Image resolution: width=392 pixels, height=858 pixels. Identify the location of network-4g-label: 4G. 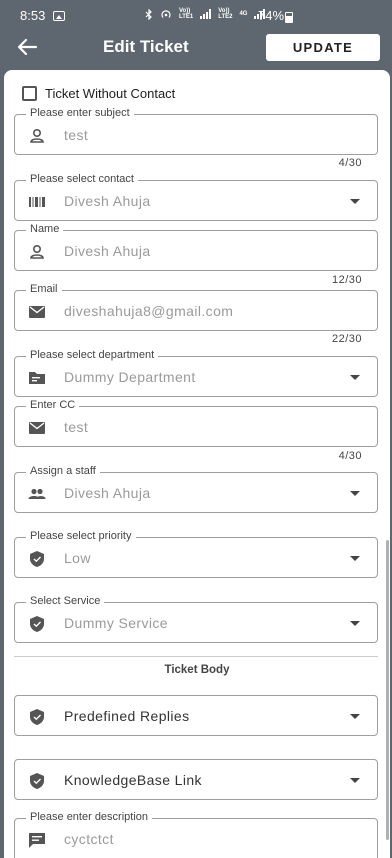
(243, 14).